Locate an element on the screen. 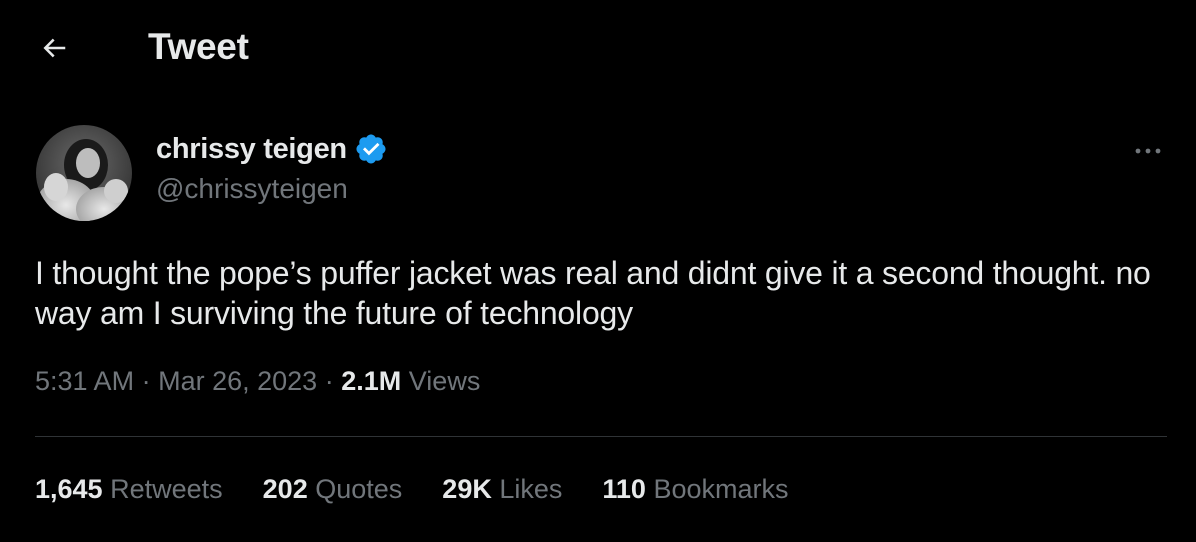  views-label: Views is located at coordinates (444, 381).